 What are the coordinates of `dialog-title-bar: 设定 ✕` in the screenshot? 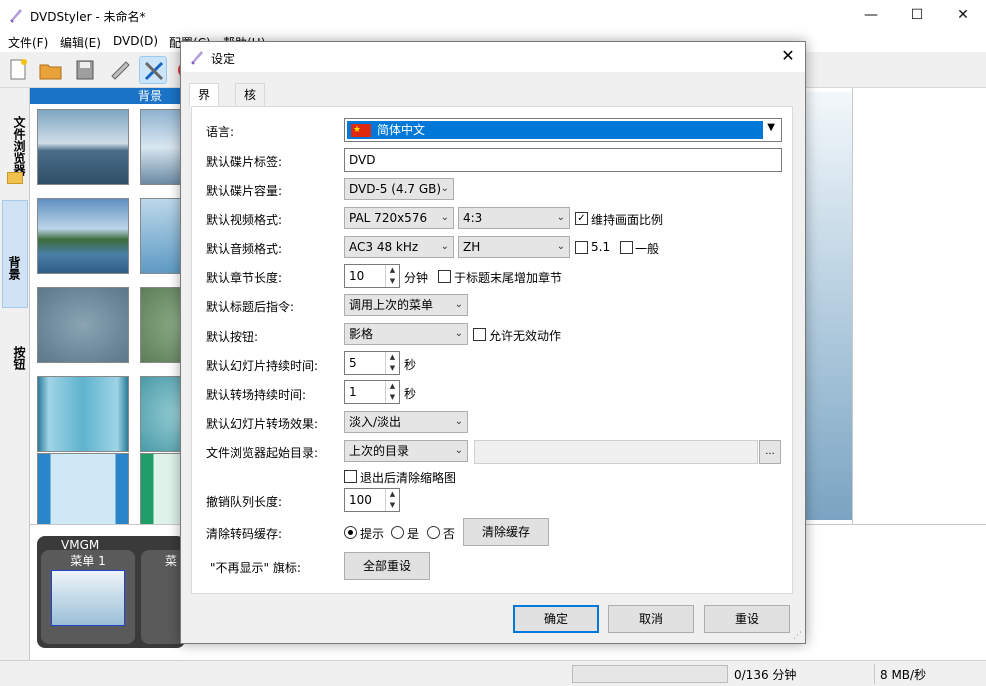 It's located at (493, 57).